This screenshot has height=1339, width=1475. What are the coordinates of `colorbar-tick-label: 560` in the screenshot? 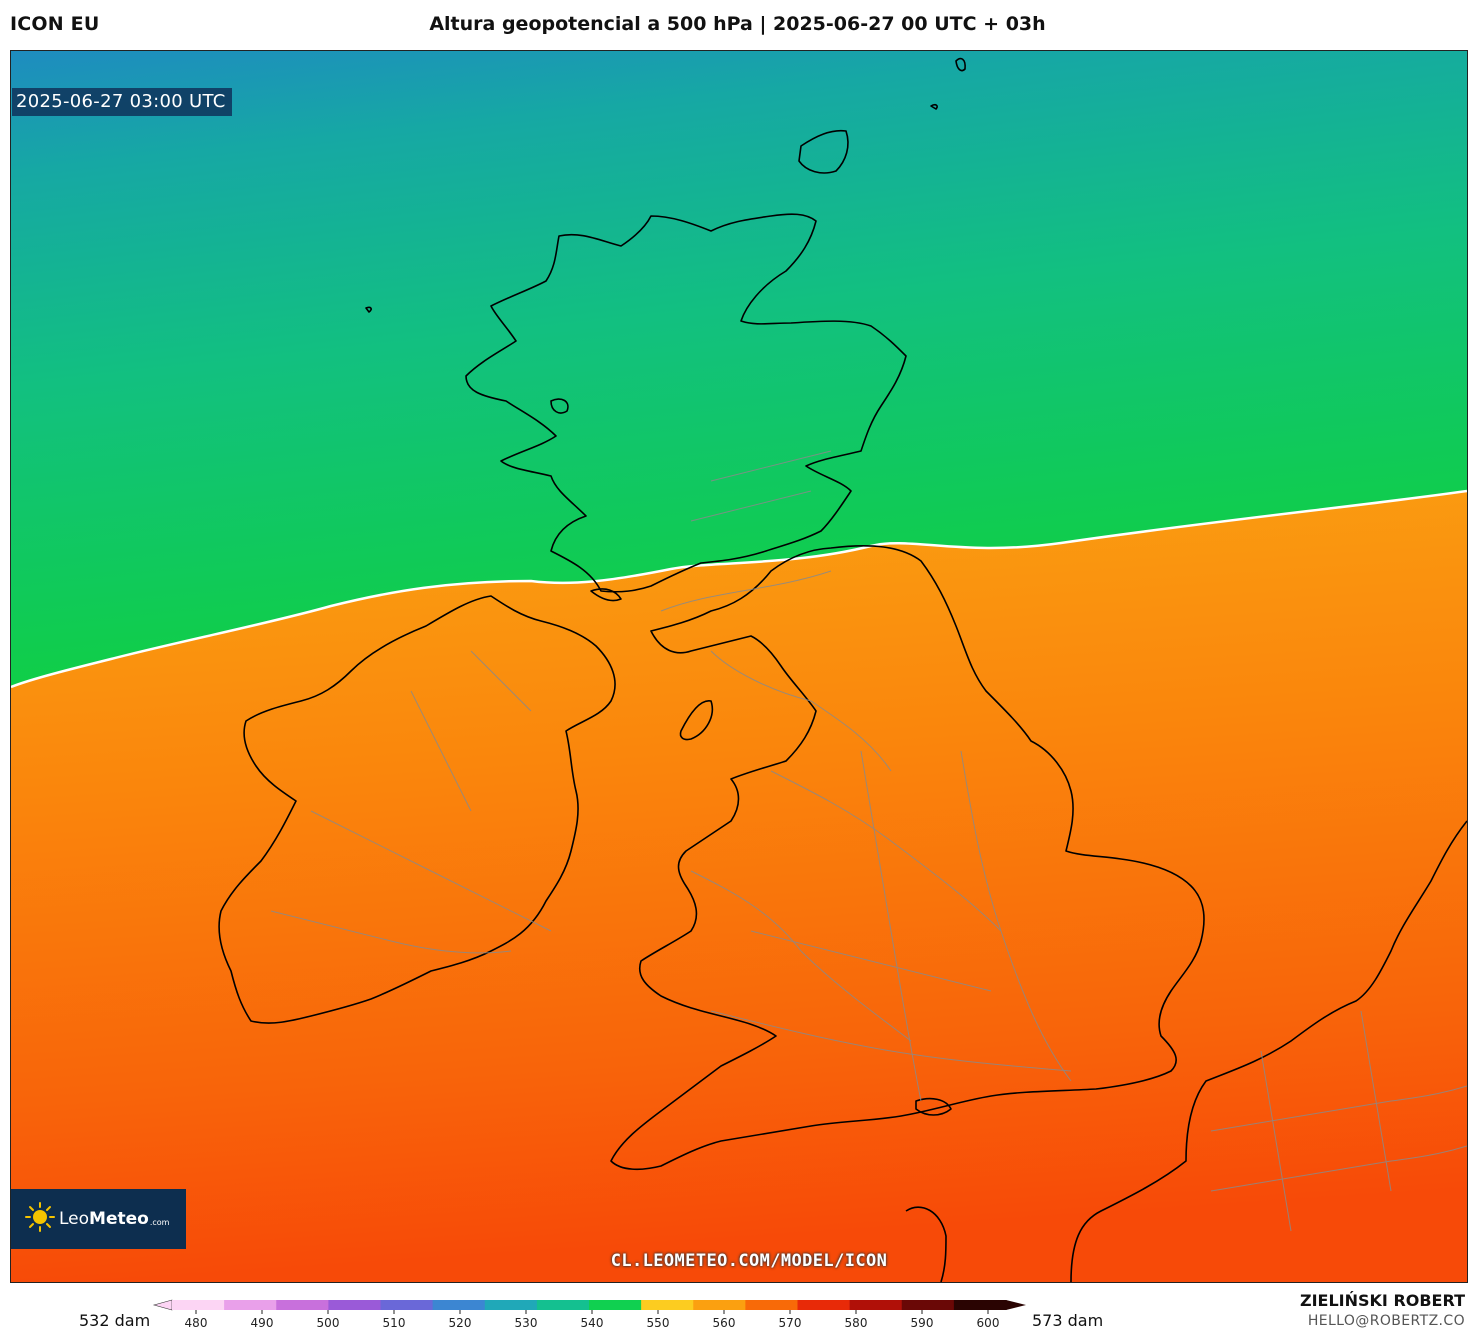 It's located at (724, 1323).